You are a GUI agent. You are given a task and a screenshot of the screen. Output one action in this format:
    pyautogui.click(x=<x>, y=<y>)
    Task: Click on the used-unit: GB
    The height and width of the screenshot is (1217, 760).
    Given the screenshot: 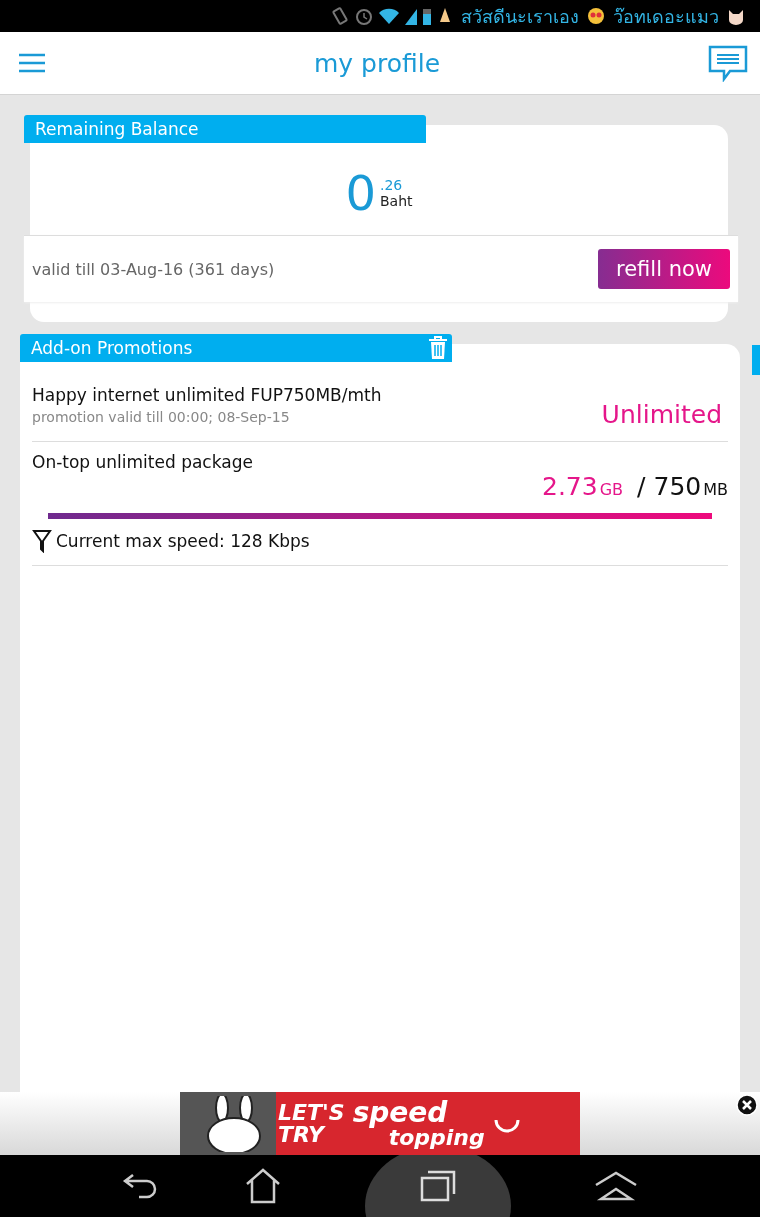 What is the action you would take?
    pyautogui.click(x=611, y=489)
    